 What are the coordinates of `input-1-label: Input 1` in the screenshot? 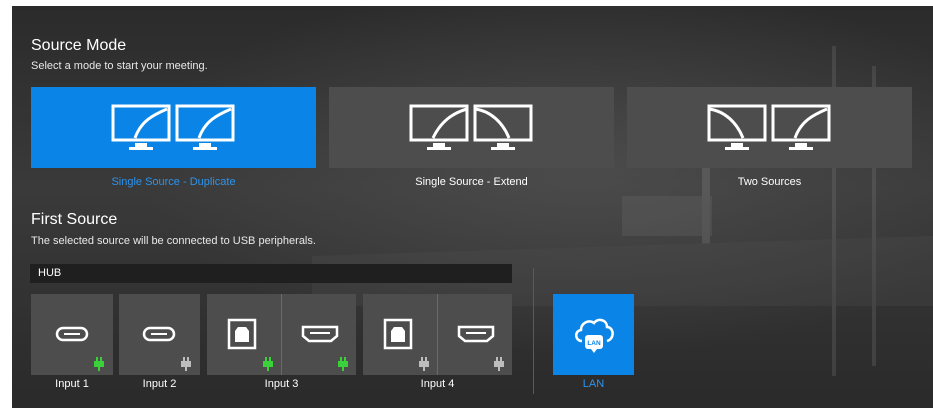 It's located at (72, 384).